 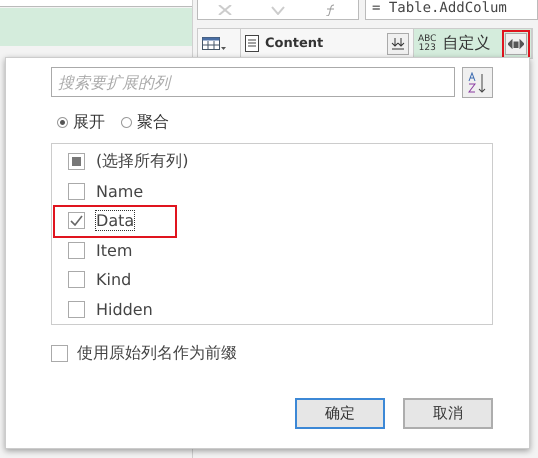 I want to click on column-name: Data, so click(x=115, y=220).